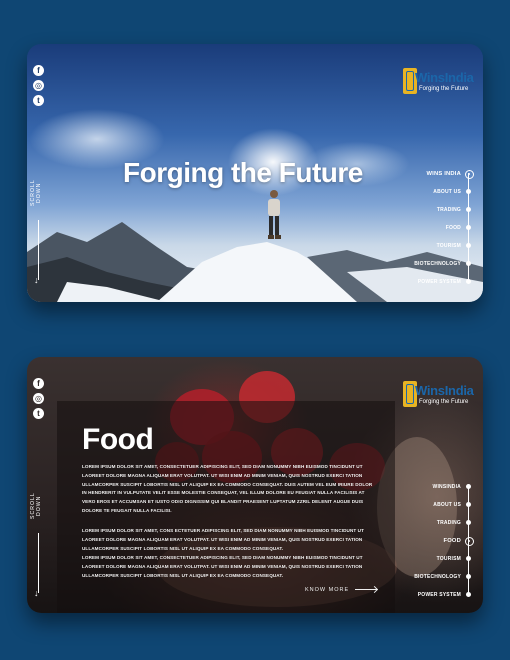 The image size is (510, 660). Describe the element at coordinates (274, 214) in the screenshot. I see `hiker-figure` at that location.